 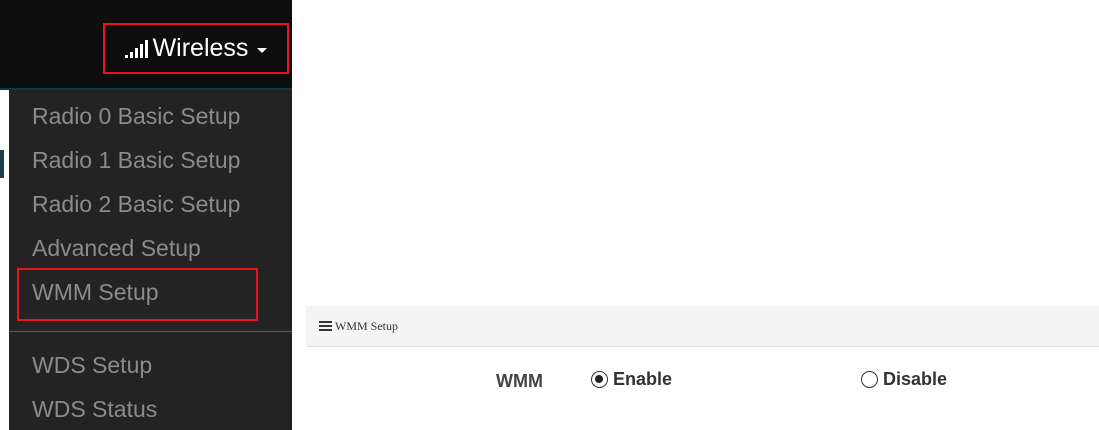 I want to click on wireless-menu-toggle: Wireless, so click(x=196, y=48).